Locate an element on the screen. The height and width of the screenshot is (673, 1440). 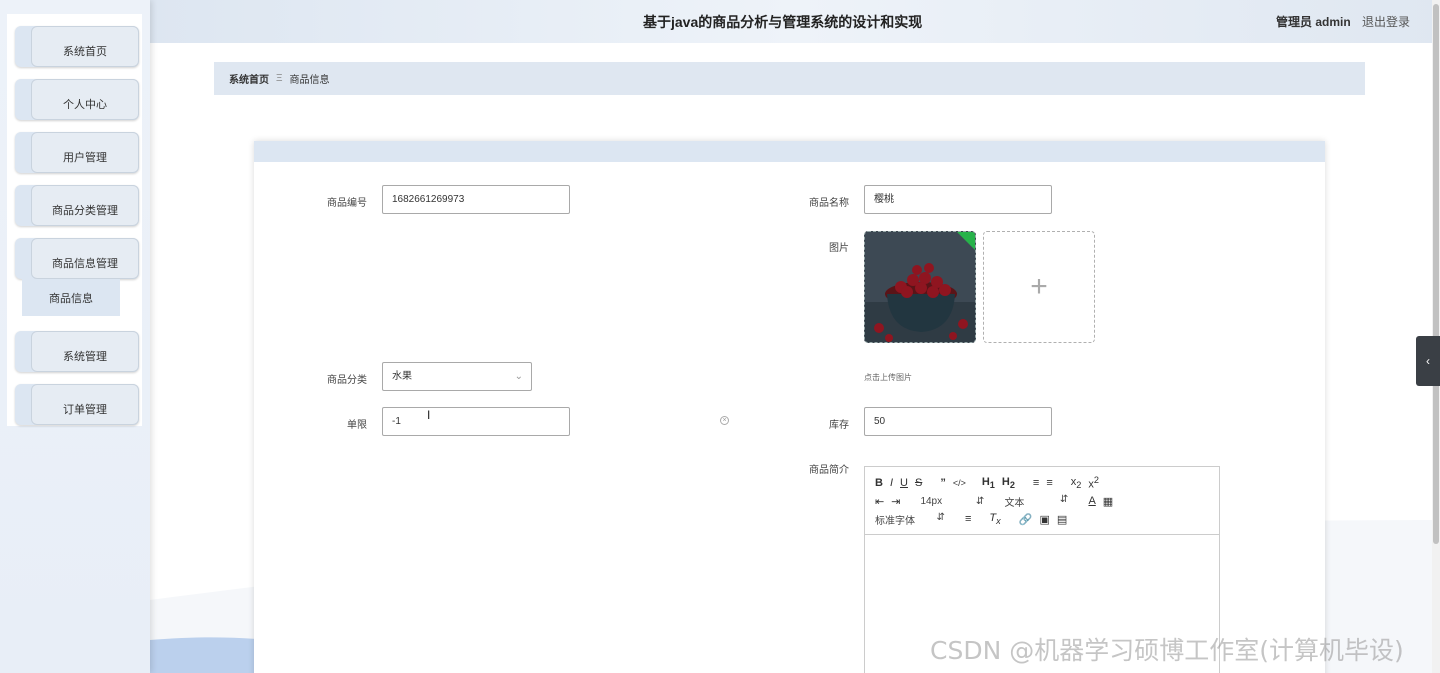
align-icon: ≡ is located at coordinates (968, 519).